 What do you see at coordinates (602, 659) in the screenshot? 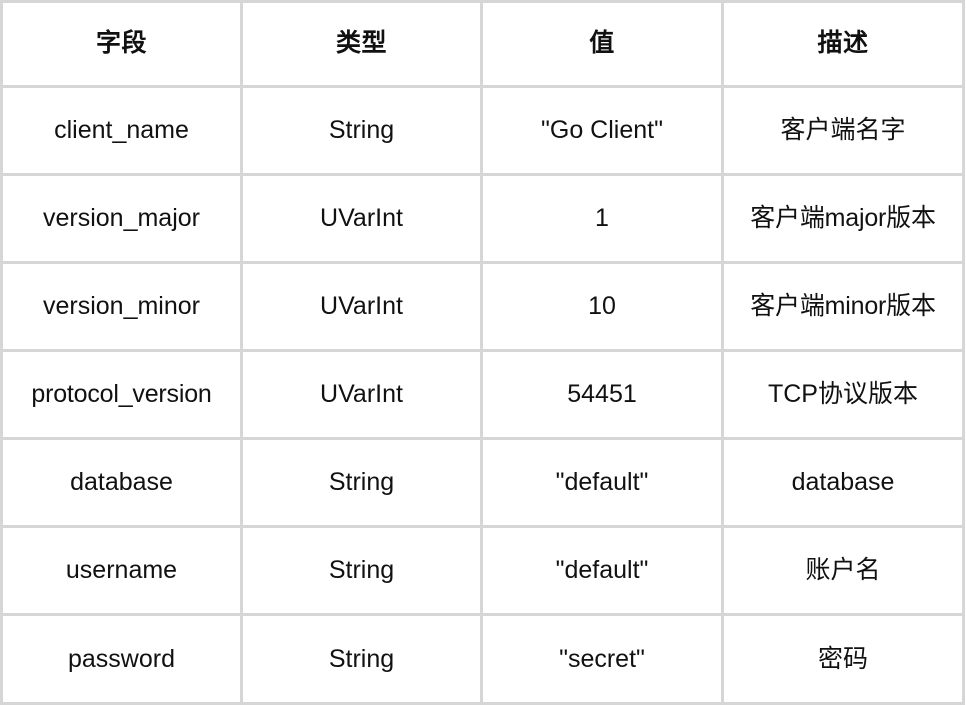
I see `cell-value: "secret"` at bounding box center [602, 659].